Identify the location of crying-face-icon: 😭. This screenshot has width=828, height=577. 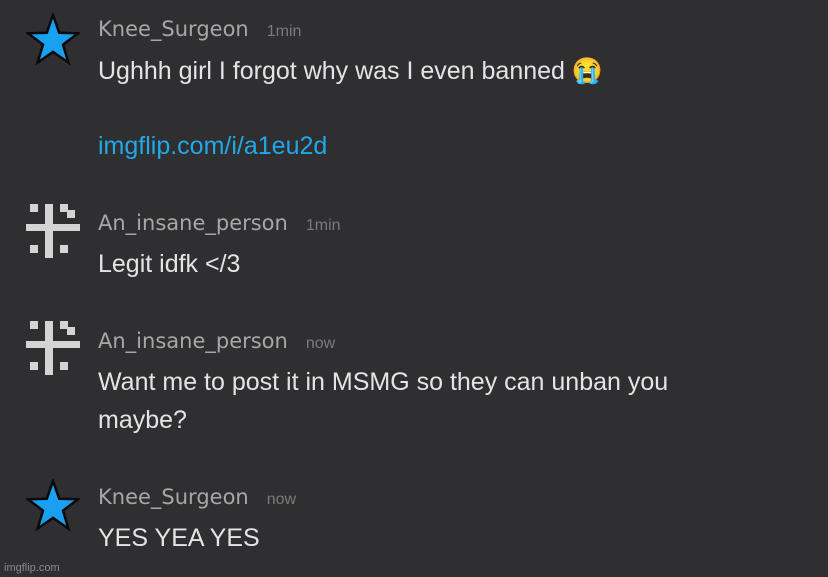
(587, 71).